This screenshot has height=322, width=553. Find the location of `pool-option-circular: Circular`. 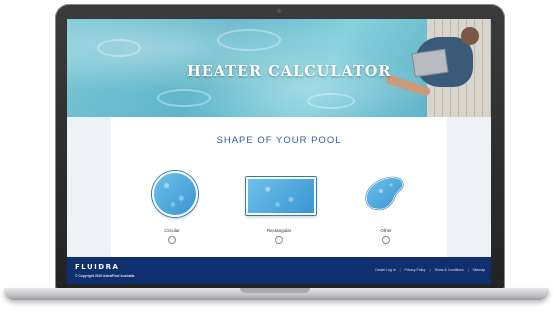

pool-option-circular: Circular is located at coordinates (172, 211).